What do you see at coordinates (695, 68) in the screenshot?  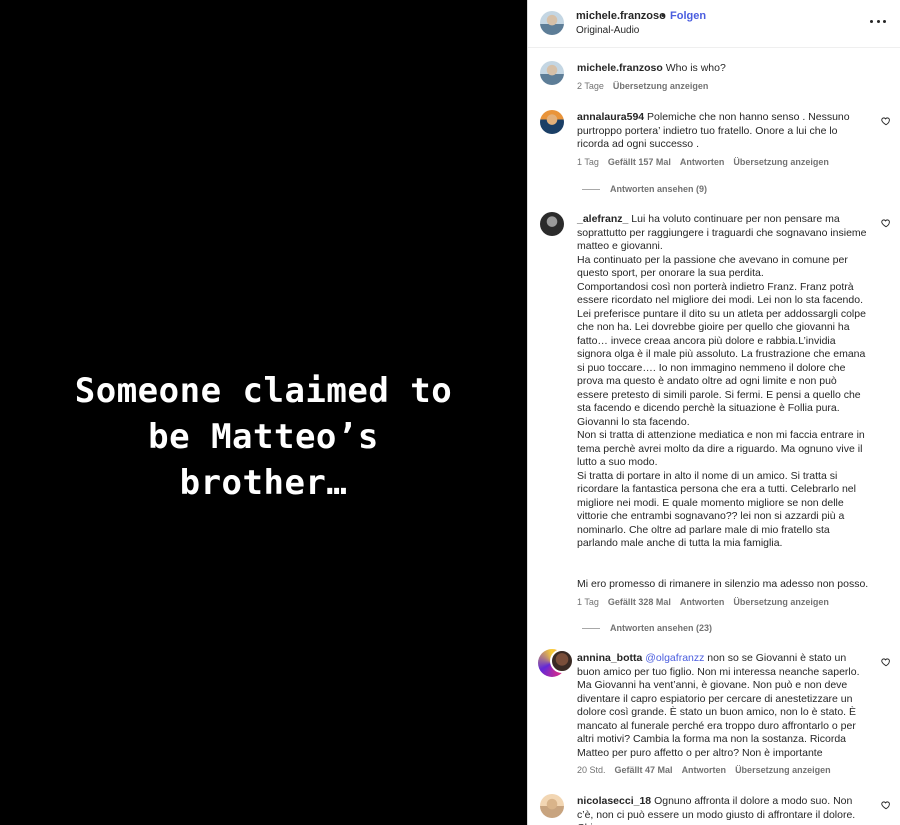 I see `caption-text: Who is who?` at bounding box center [695, 68].